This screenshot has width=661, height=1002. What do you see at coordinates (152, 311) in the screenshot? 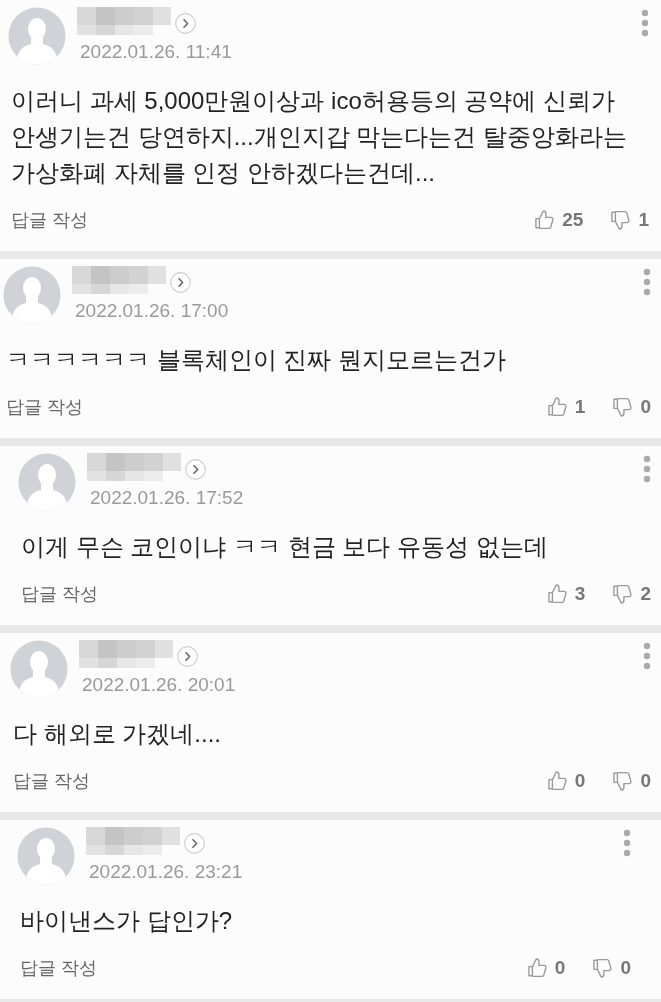
I see `comment-date: 2022.01.26. 17:00` at bounding box center [152, 311].